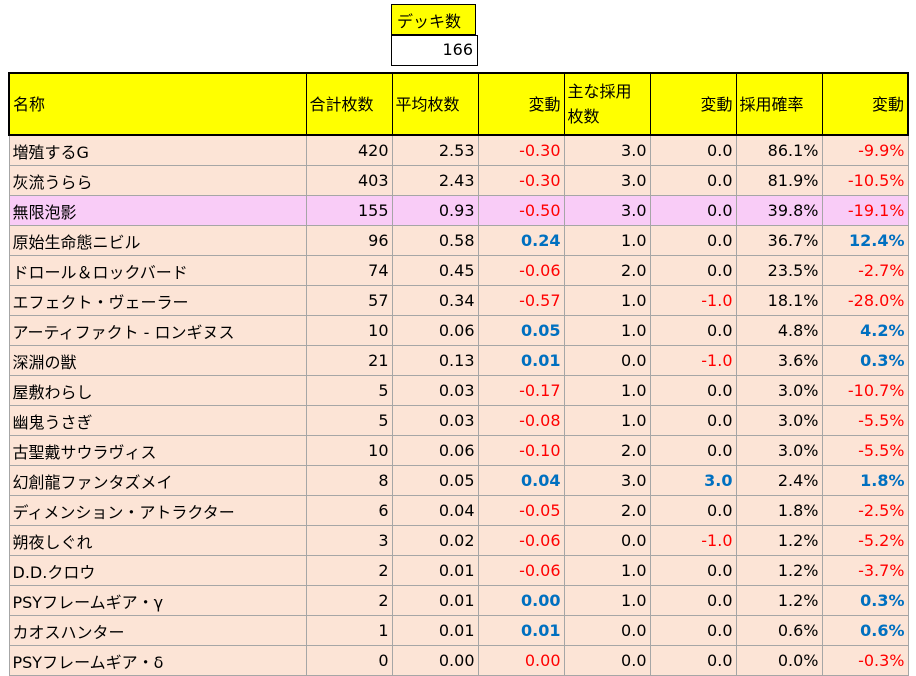 This screenshot has height=676, width=916. What do you see at coordinates (521, 270) in the screenshot?
I see `avg-change-cell: -0.06` at bounding box center [521, 270].